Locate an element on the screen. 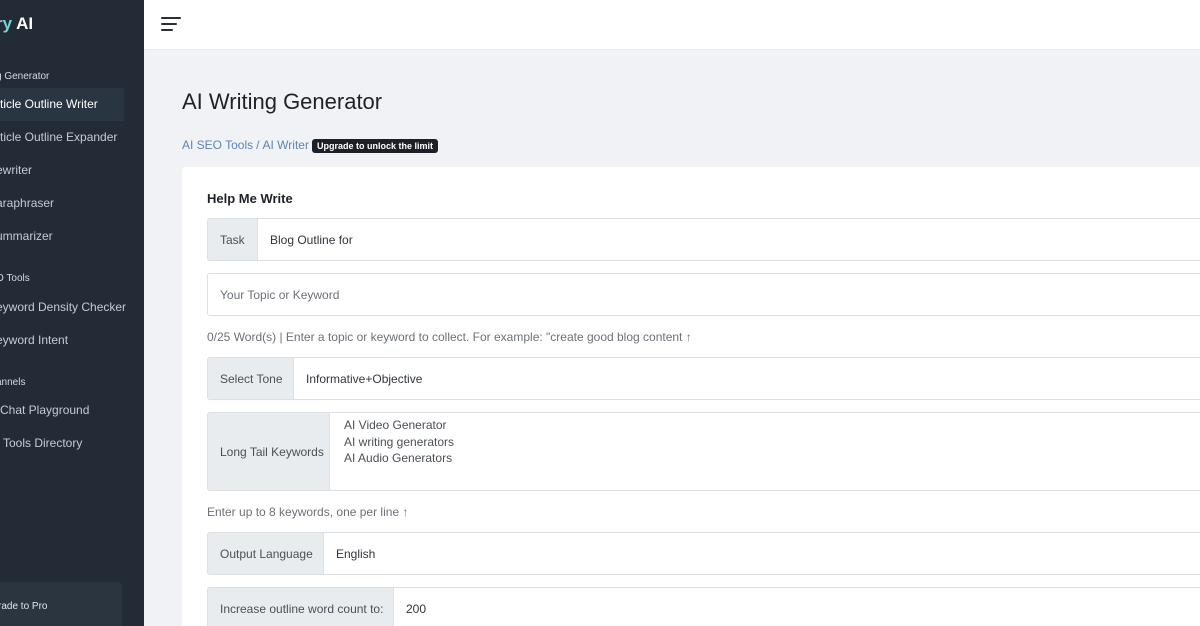 The height and width of the screenshot is (626, 1200). sidebar-item-summarizer: ummarizer is located at coordinates (72, 236).